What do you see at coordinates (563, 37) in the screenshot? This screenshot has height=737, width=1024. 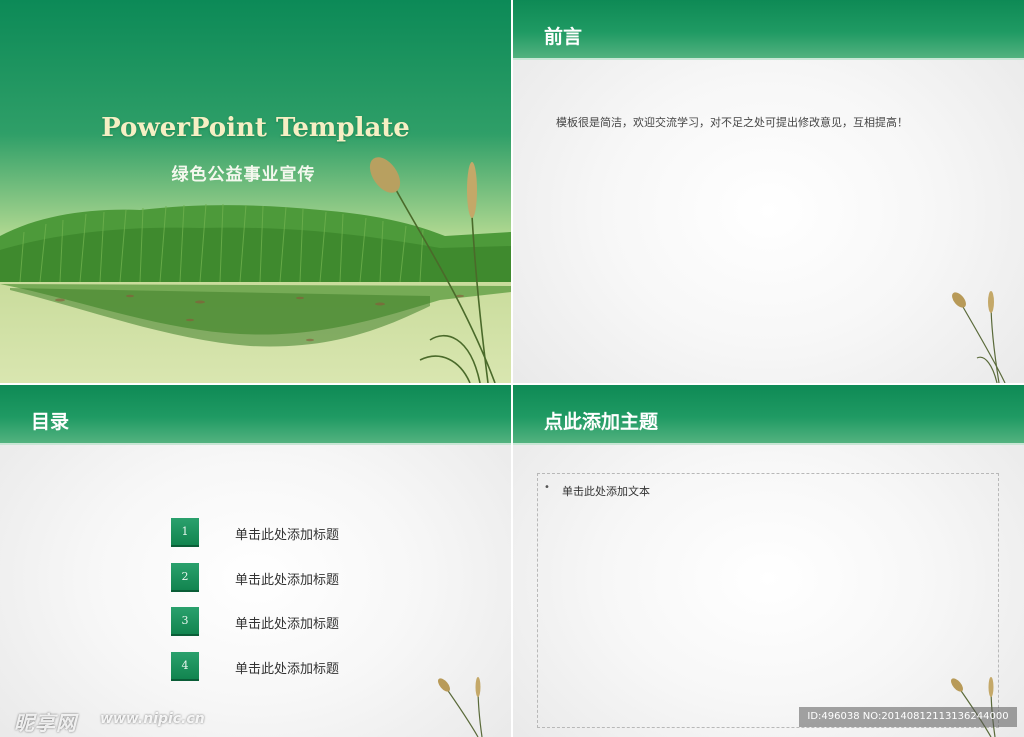 I see `slide-title: 前言` at bounding box center [563, 37].